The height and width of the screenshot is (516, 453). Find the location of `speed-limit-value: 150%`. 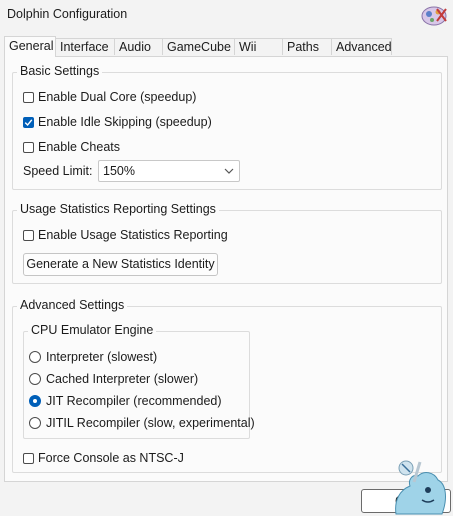

speed-limit-value: 150% is located at coordinates (119, 171).